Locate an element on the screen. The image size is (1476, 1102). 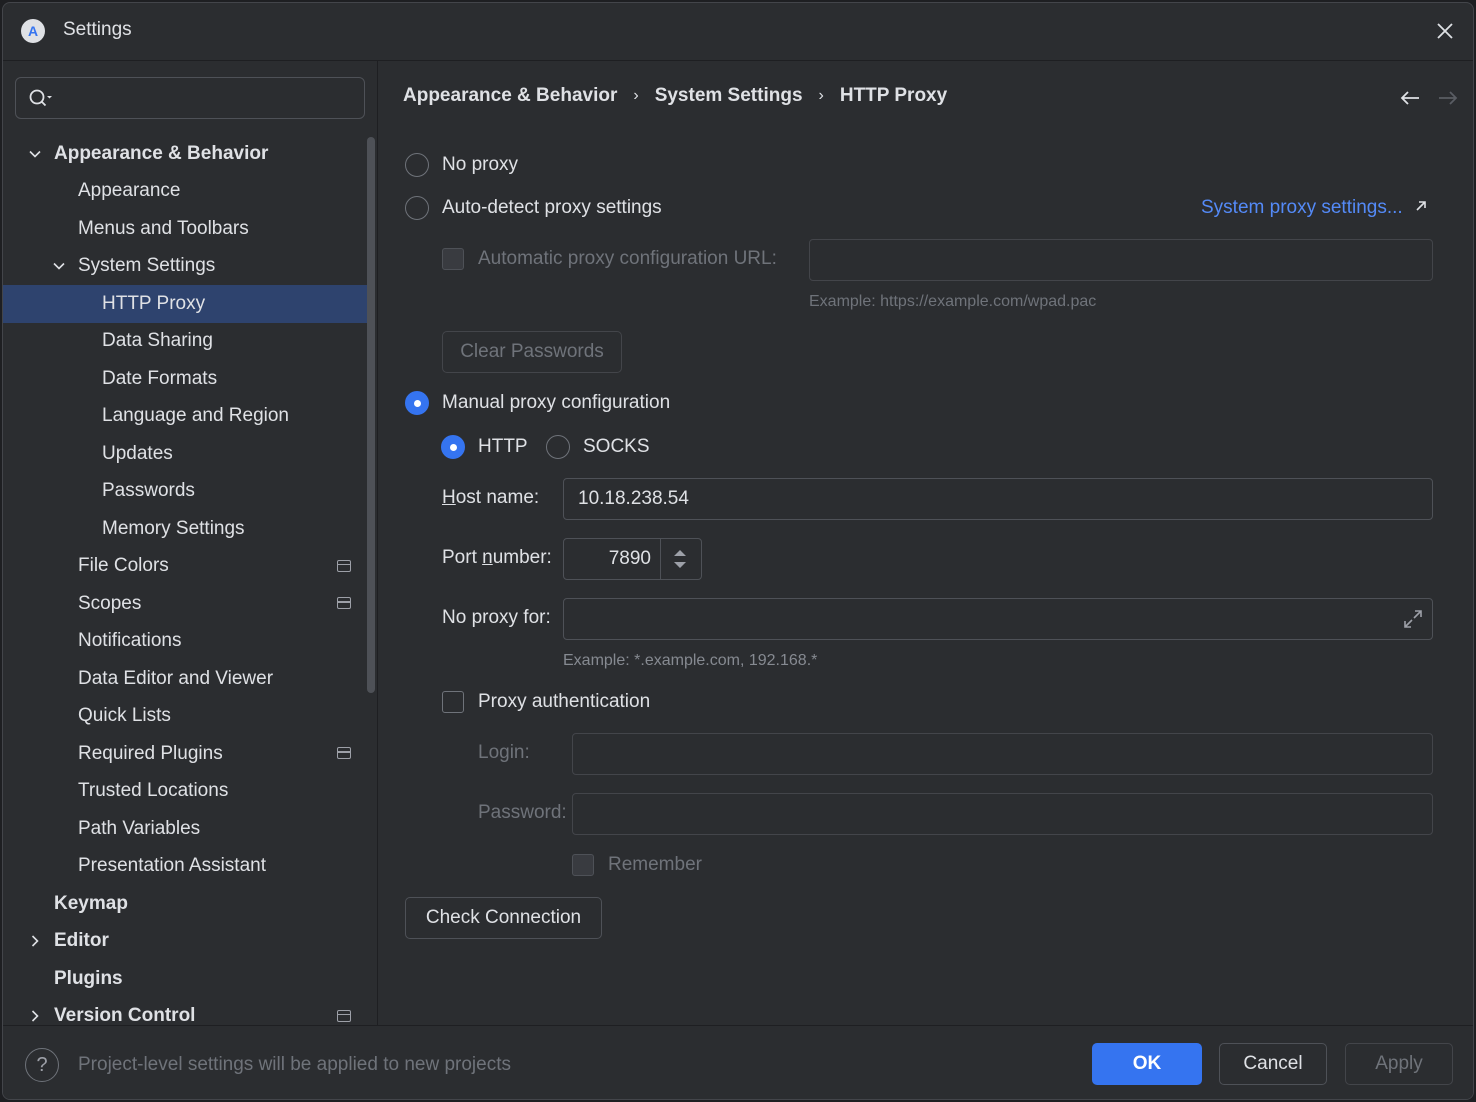
tree-item-system-settings: System Settings is located at coordinates (189, 267).